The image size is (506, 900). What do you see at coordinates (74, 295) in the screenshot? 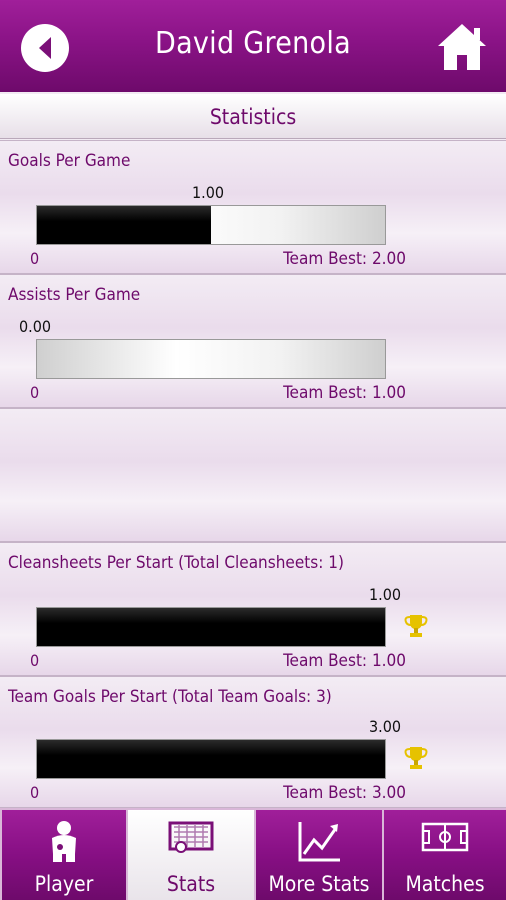
I see `stat-label: Assists Per Game` at bounding box center [74, 295].